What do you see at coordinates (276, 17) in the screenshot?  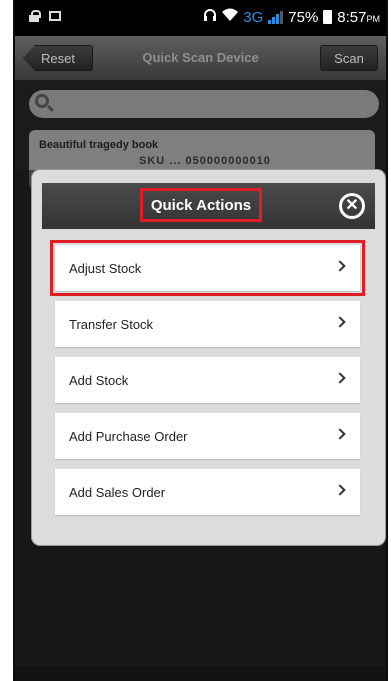 I see `signal-icon` at bounding box center [276, 17].